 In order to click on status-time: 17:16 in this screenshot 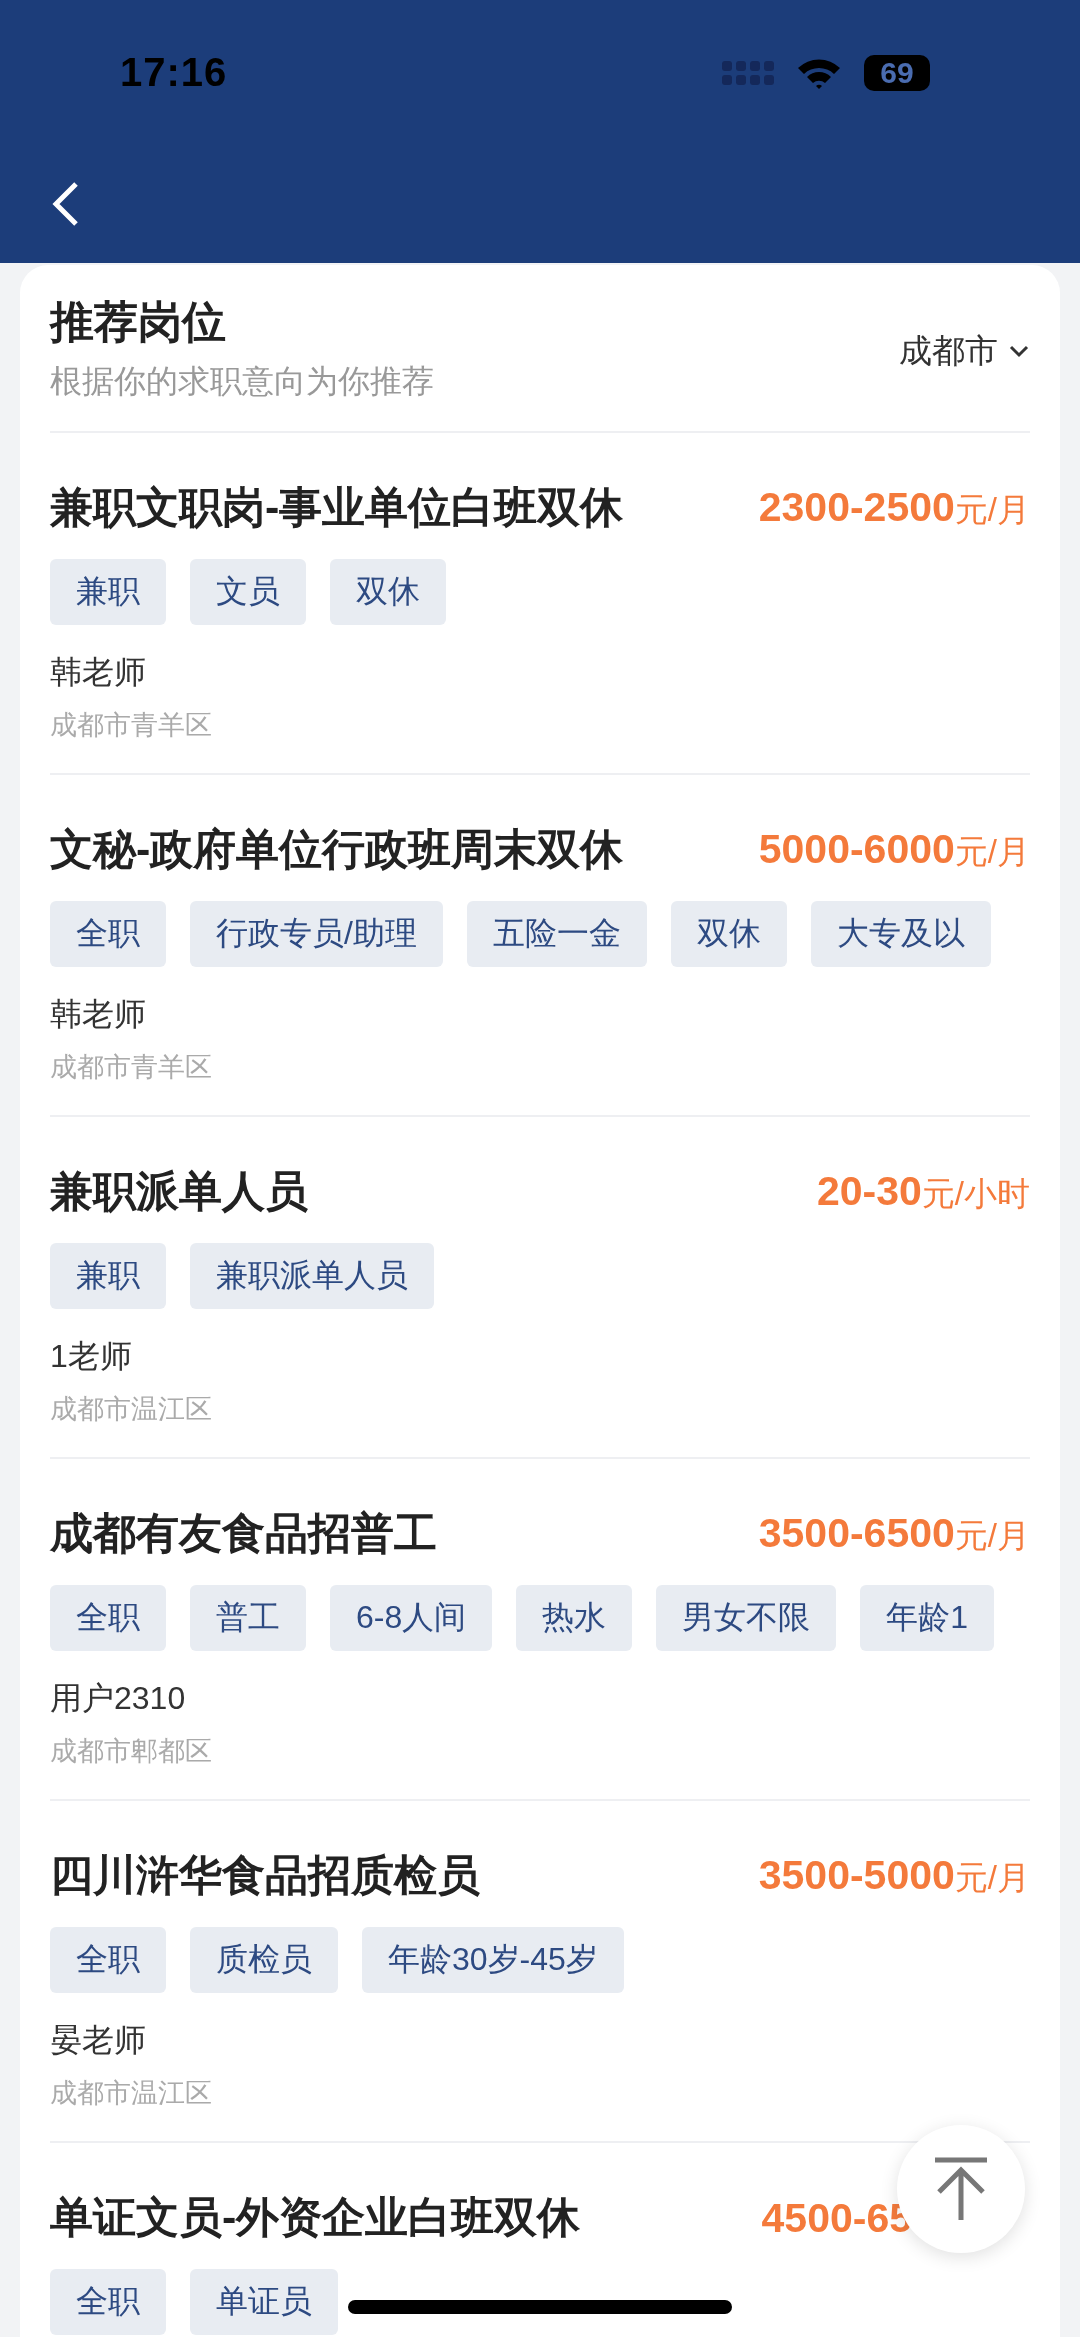, I will do `click(174, 72)`.